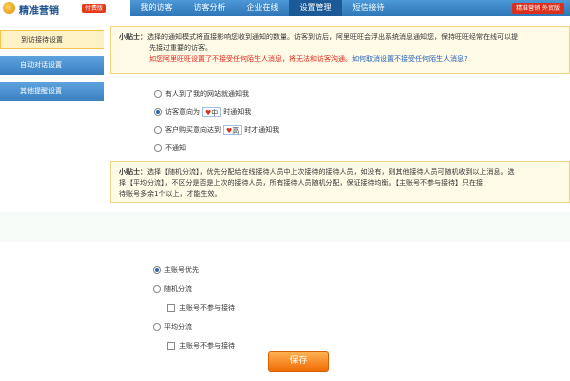 Image resolution: width=570 pixels, height=381 pixels. What do you see at coordinates (94, 8) in the screenshot?
I see `edition-badge: 付费版` at bounding box center [94, 8].